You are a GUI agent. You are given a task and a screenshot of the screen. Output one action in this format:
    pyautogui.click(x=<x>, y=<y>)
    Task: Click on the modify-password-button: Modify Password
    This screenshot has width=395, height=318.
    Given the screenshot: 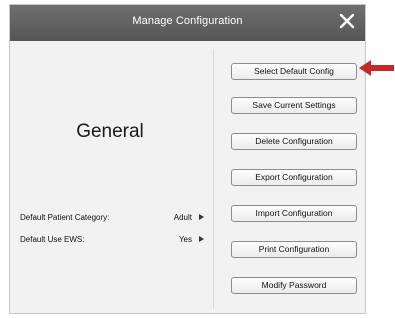 What is the action you would take?
    pyautogui.click(x=294, y=285)
    